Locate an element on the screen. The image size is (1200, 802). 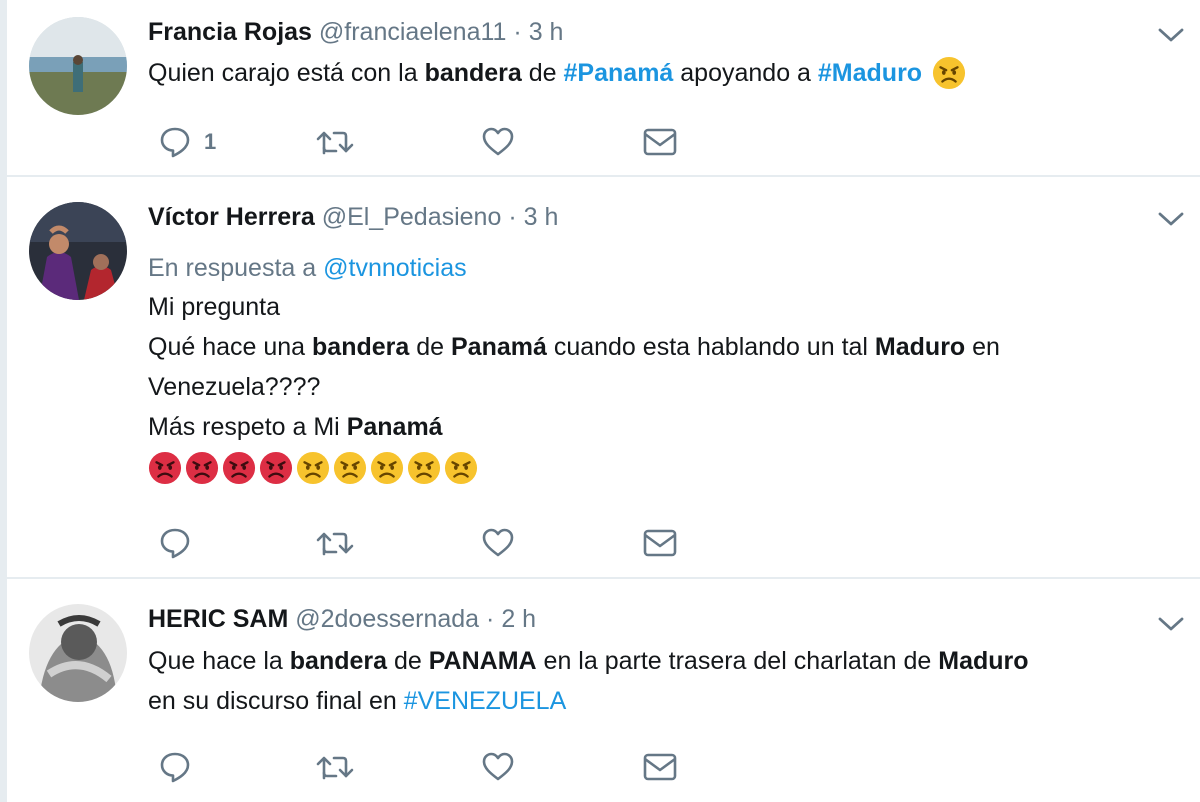
avatar-heric-sam is located at coordinates (78, 653).